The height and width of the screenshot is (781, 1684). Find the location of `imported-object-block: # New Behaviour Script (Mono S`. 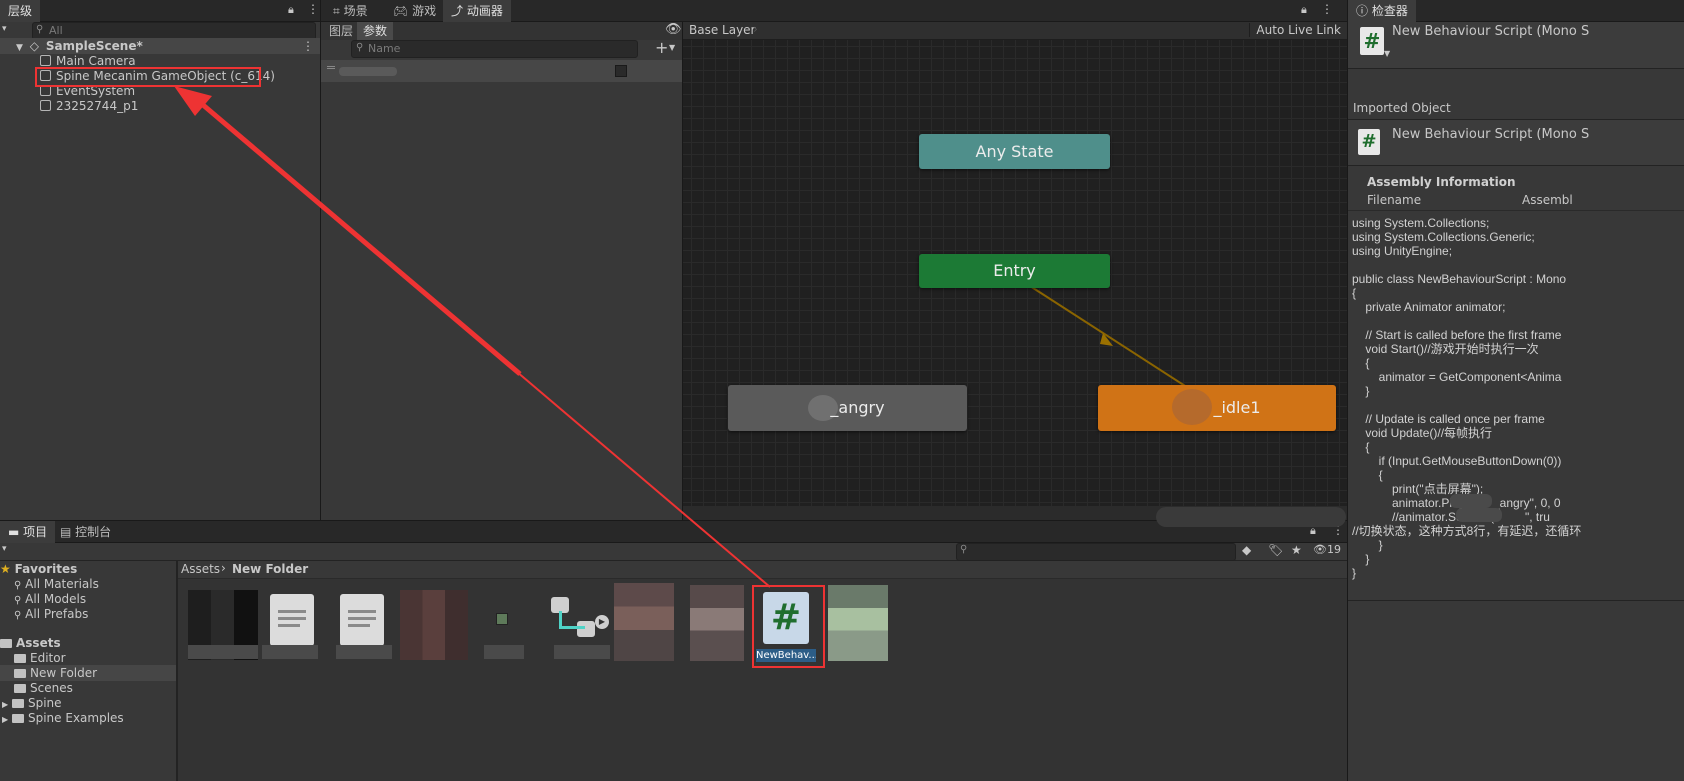

imported-object-block: # New Behaviour Script (Mono S is located at coordinates (1516, 142).